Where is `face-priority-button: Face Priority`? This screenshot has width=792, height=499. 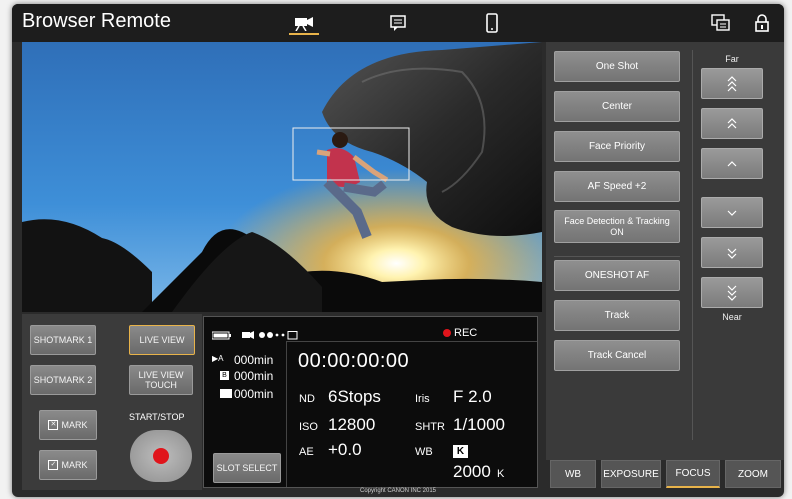
face-priority-button: Face Priority is located at coordinates (617, 146).